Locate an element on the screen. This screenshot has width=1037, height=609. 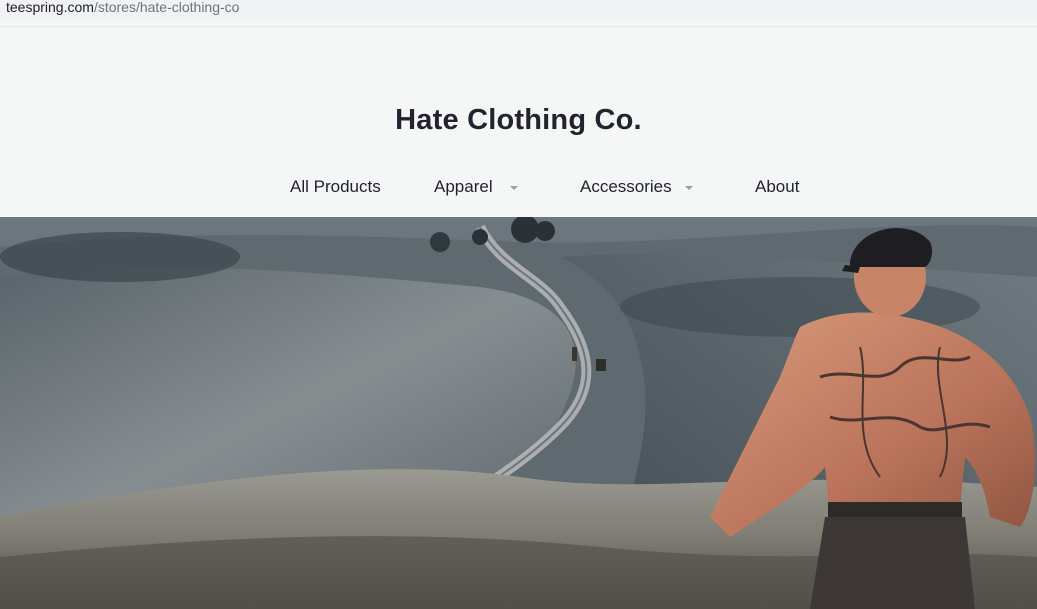
url-text: teespring.com/stores/hate-clothing-co is located at coordinates (122, 7).